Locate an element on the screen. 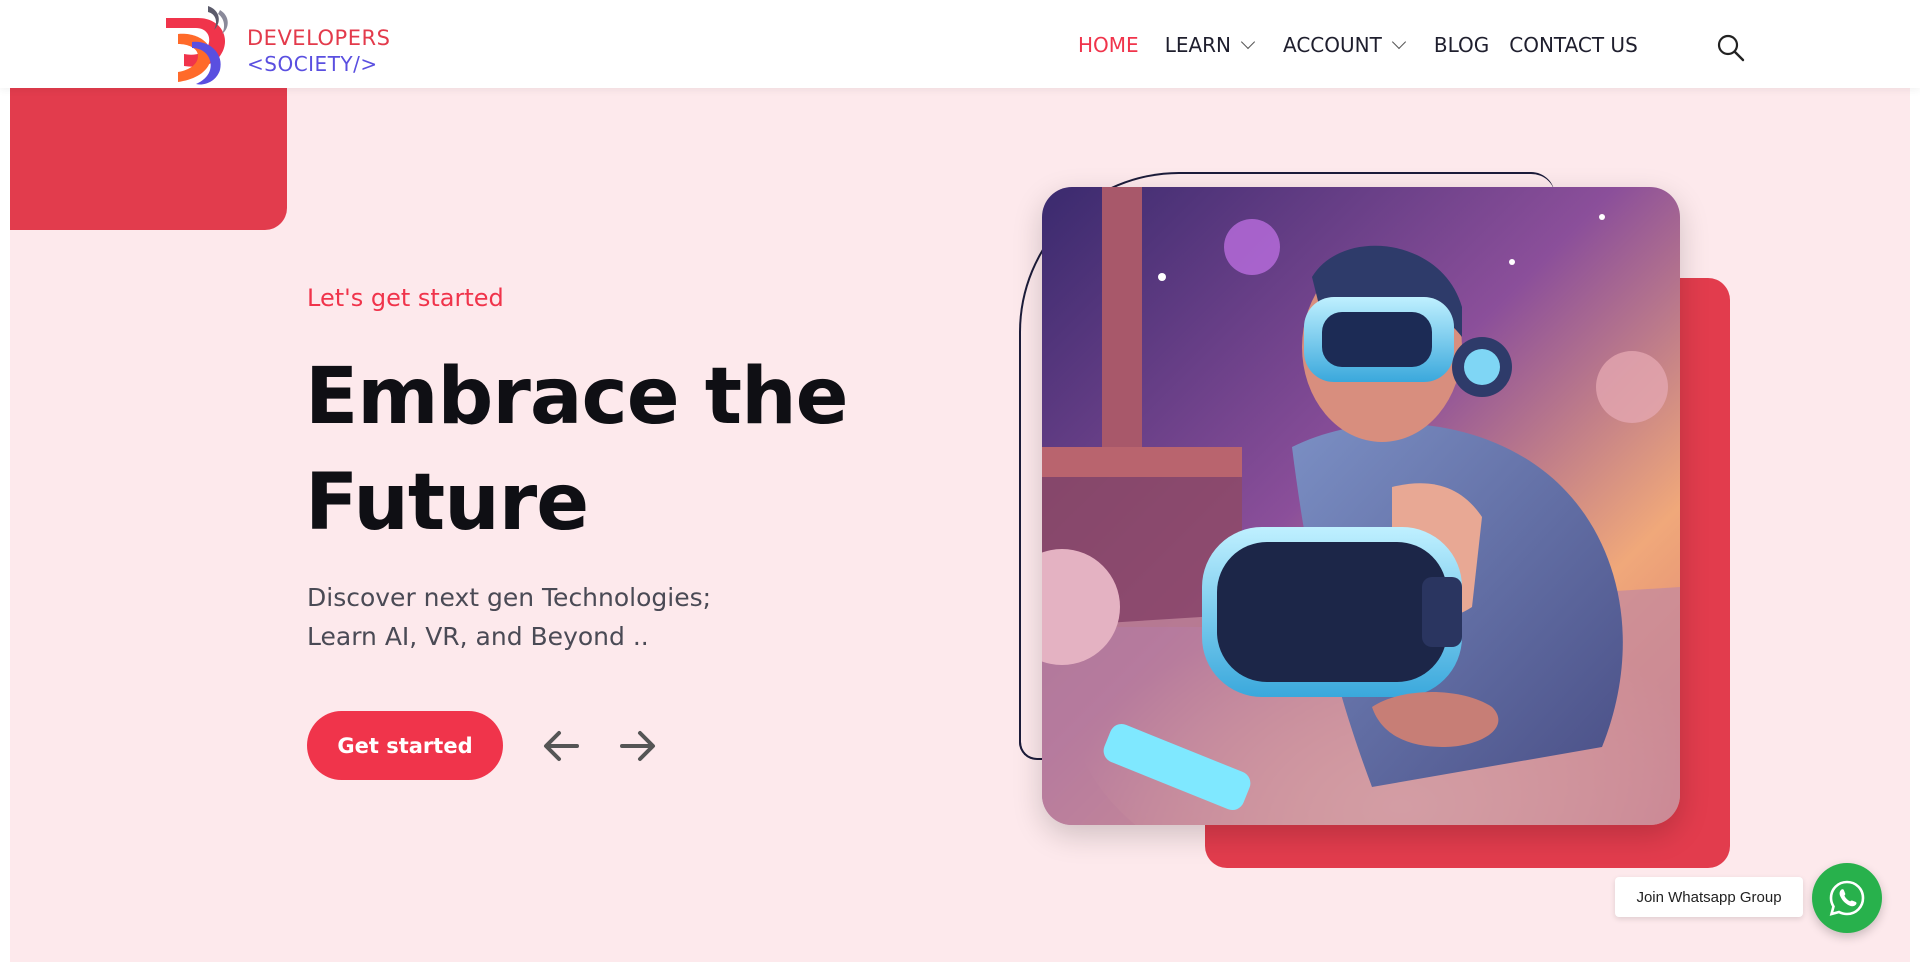 The image size is (1920, 970). decorative-corner-block is located at coordinates (148, 159).